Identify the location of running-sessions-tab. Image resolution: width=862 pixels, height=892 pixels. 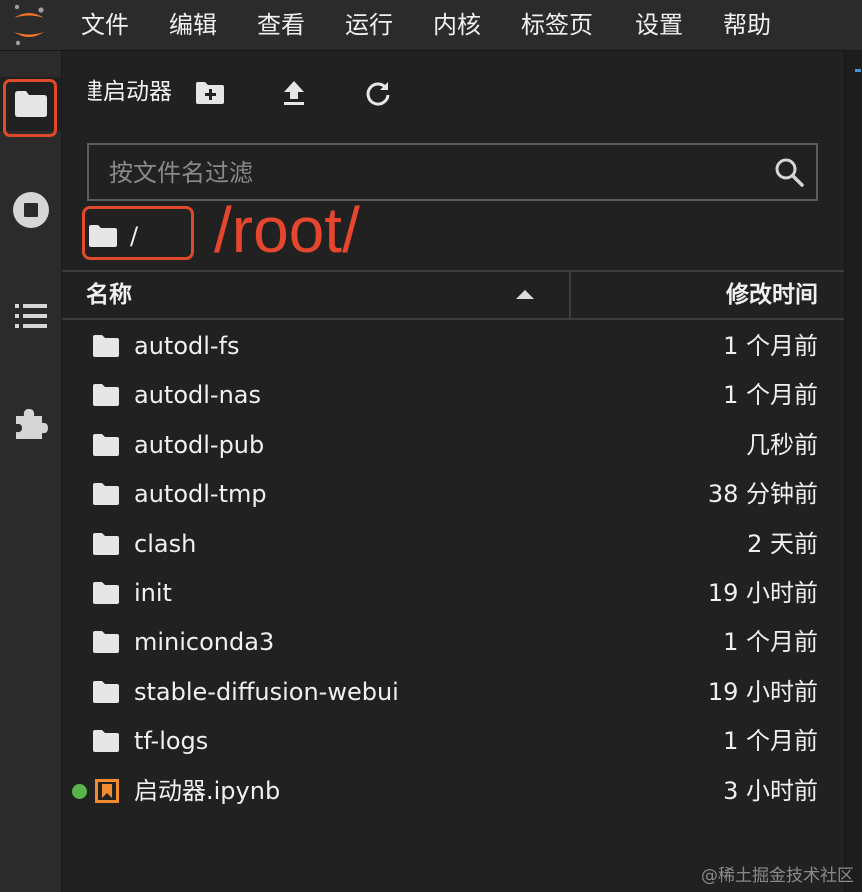
(30, 210).